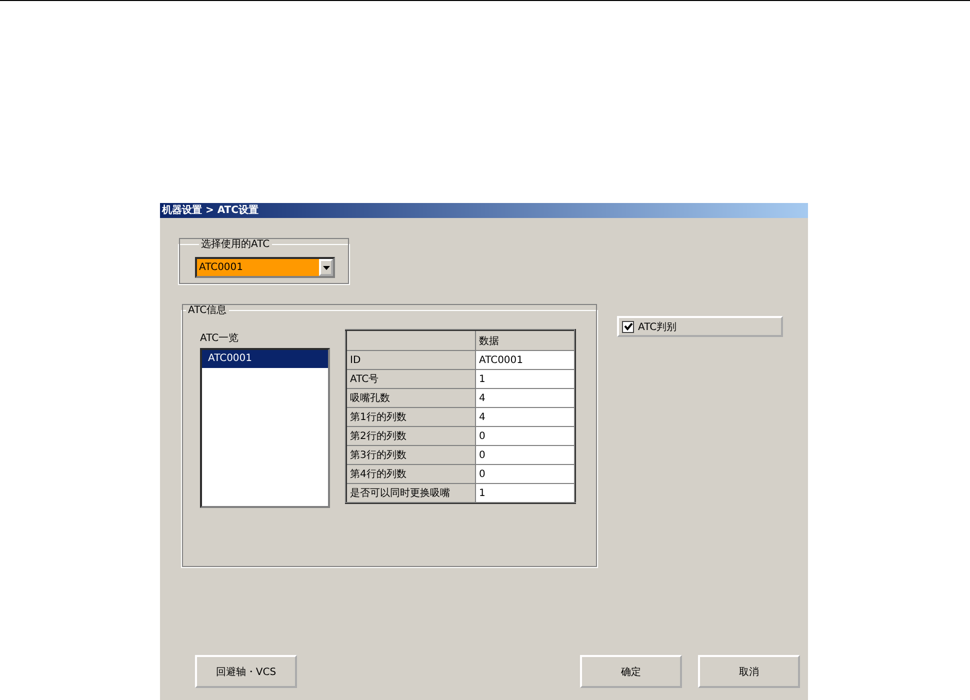 The height and width of the screenshot is (700, 970). What do you see at coordinates (246, 671) in the screenshot?
I see `dialog-button: 回避轴・VCS` at bounding box center [246, 671].